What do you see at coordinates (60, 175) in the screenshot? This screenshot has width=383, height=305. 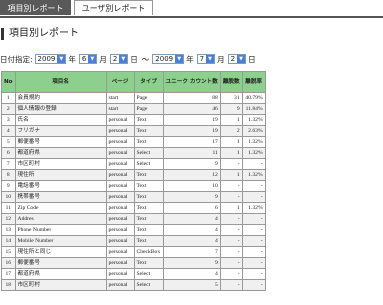 I see `cell-item-name: 現住所` at bounding box center [60, 175].